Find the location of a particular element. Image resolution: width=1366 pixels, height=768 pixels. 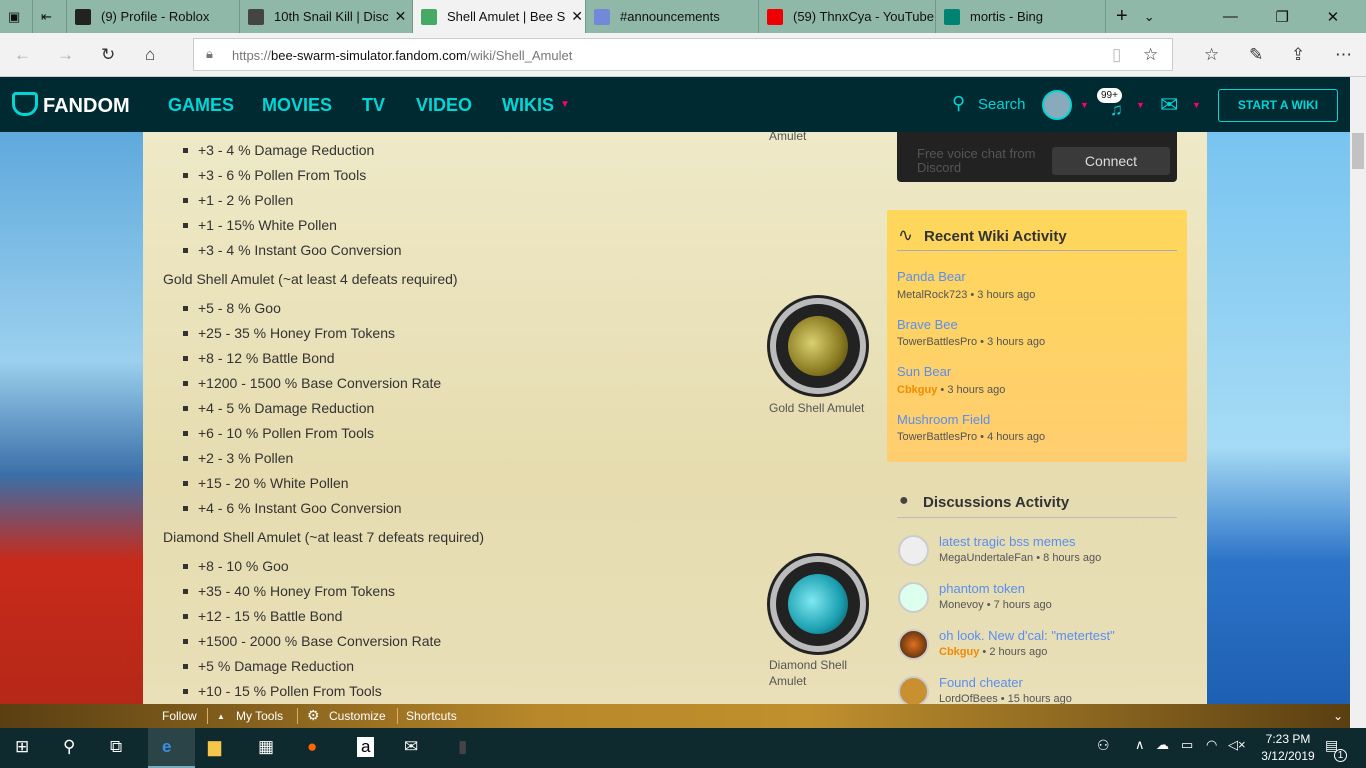

activity-user-link: MetalRock723 is located at coordinates (932, 295).